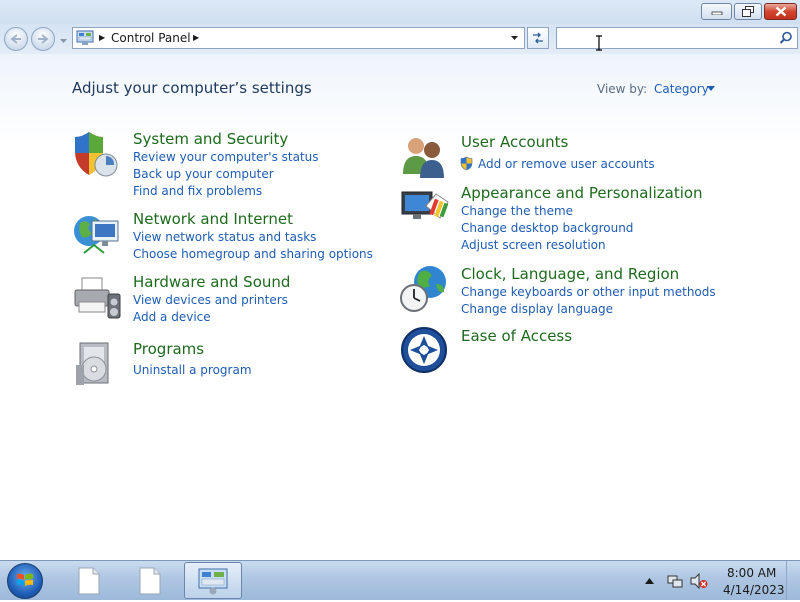  Describe the element at coordinates (192, 370) in the screenshot. I see `category-link: Uninstall a program` at that location.